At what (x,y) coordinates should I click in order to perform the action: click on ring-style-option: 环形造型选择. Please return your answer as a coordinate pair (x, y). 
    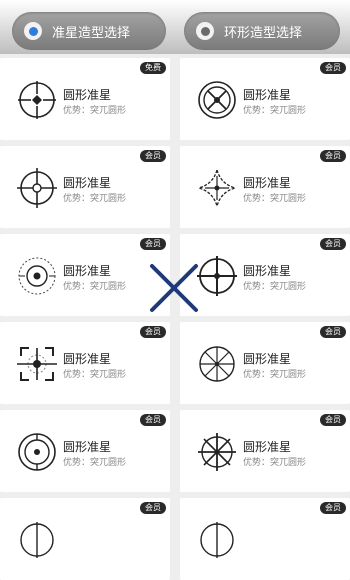
    Looking at the image, I should click on (262, 31).